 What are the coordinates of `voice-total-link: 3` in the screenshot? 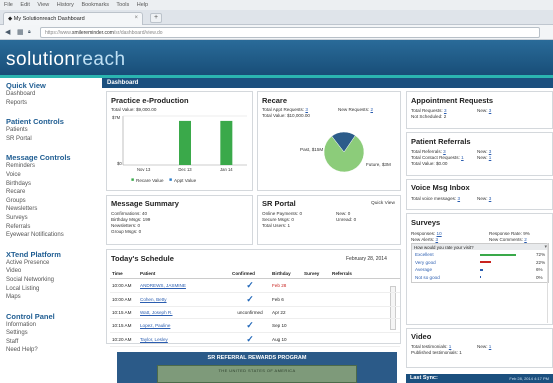 It's located at (458, 198).